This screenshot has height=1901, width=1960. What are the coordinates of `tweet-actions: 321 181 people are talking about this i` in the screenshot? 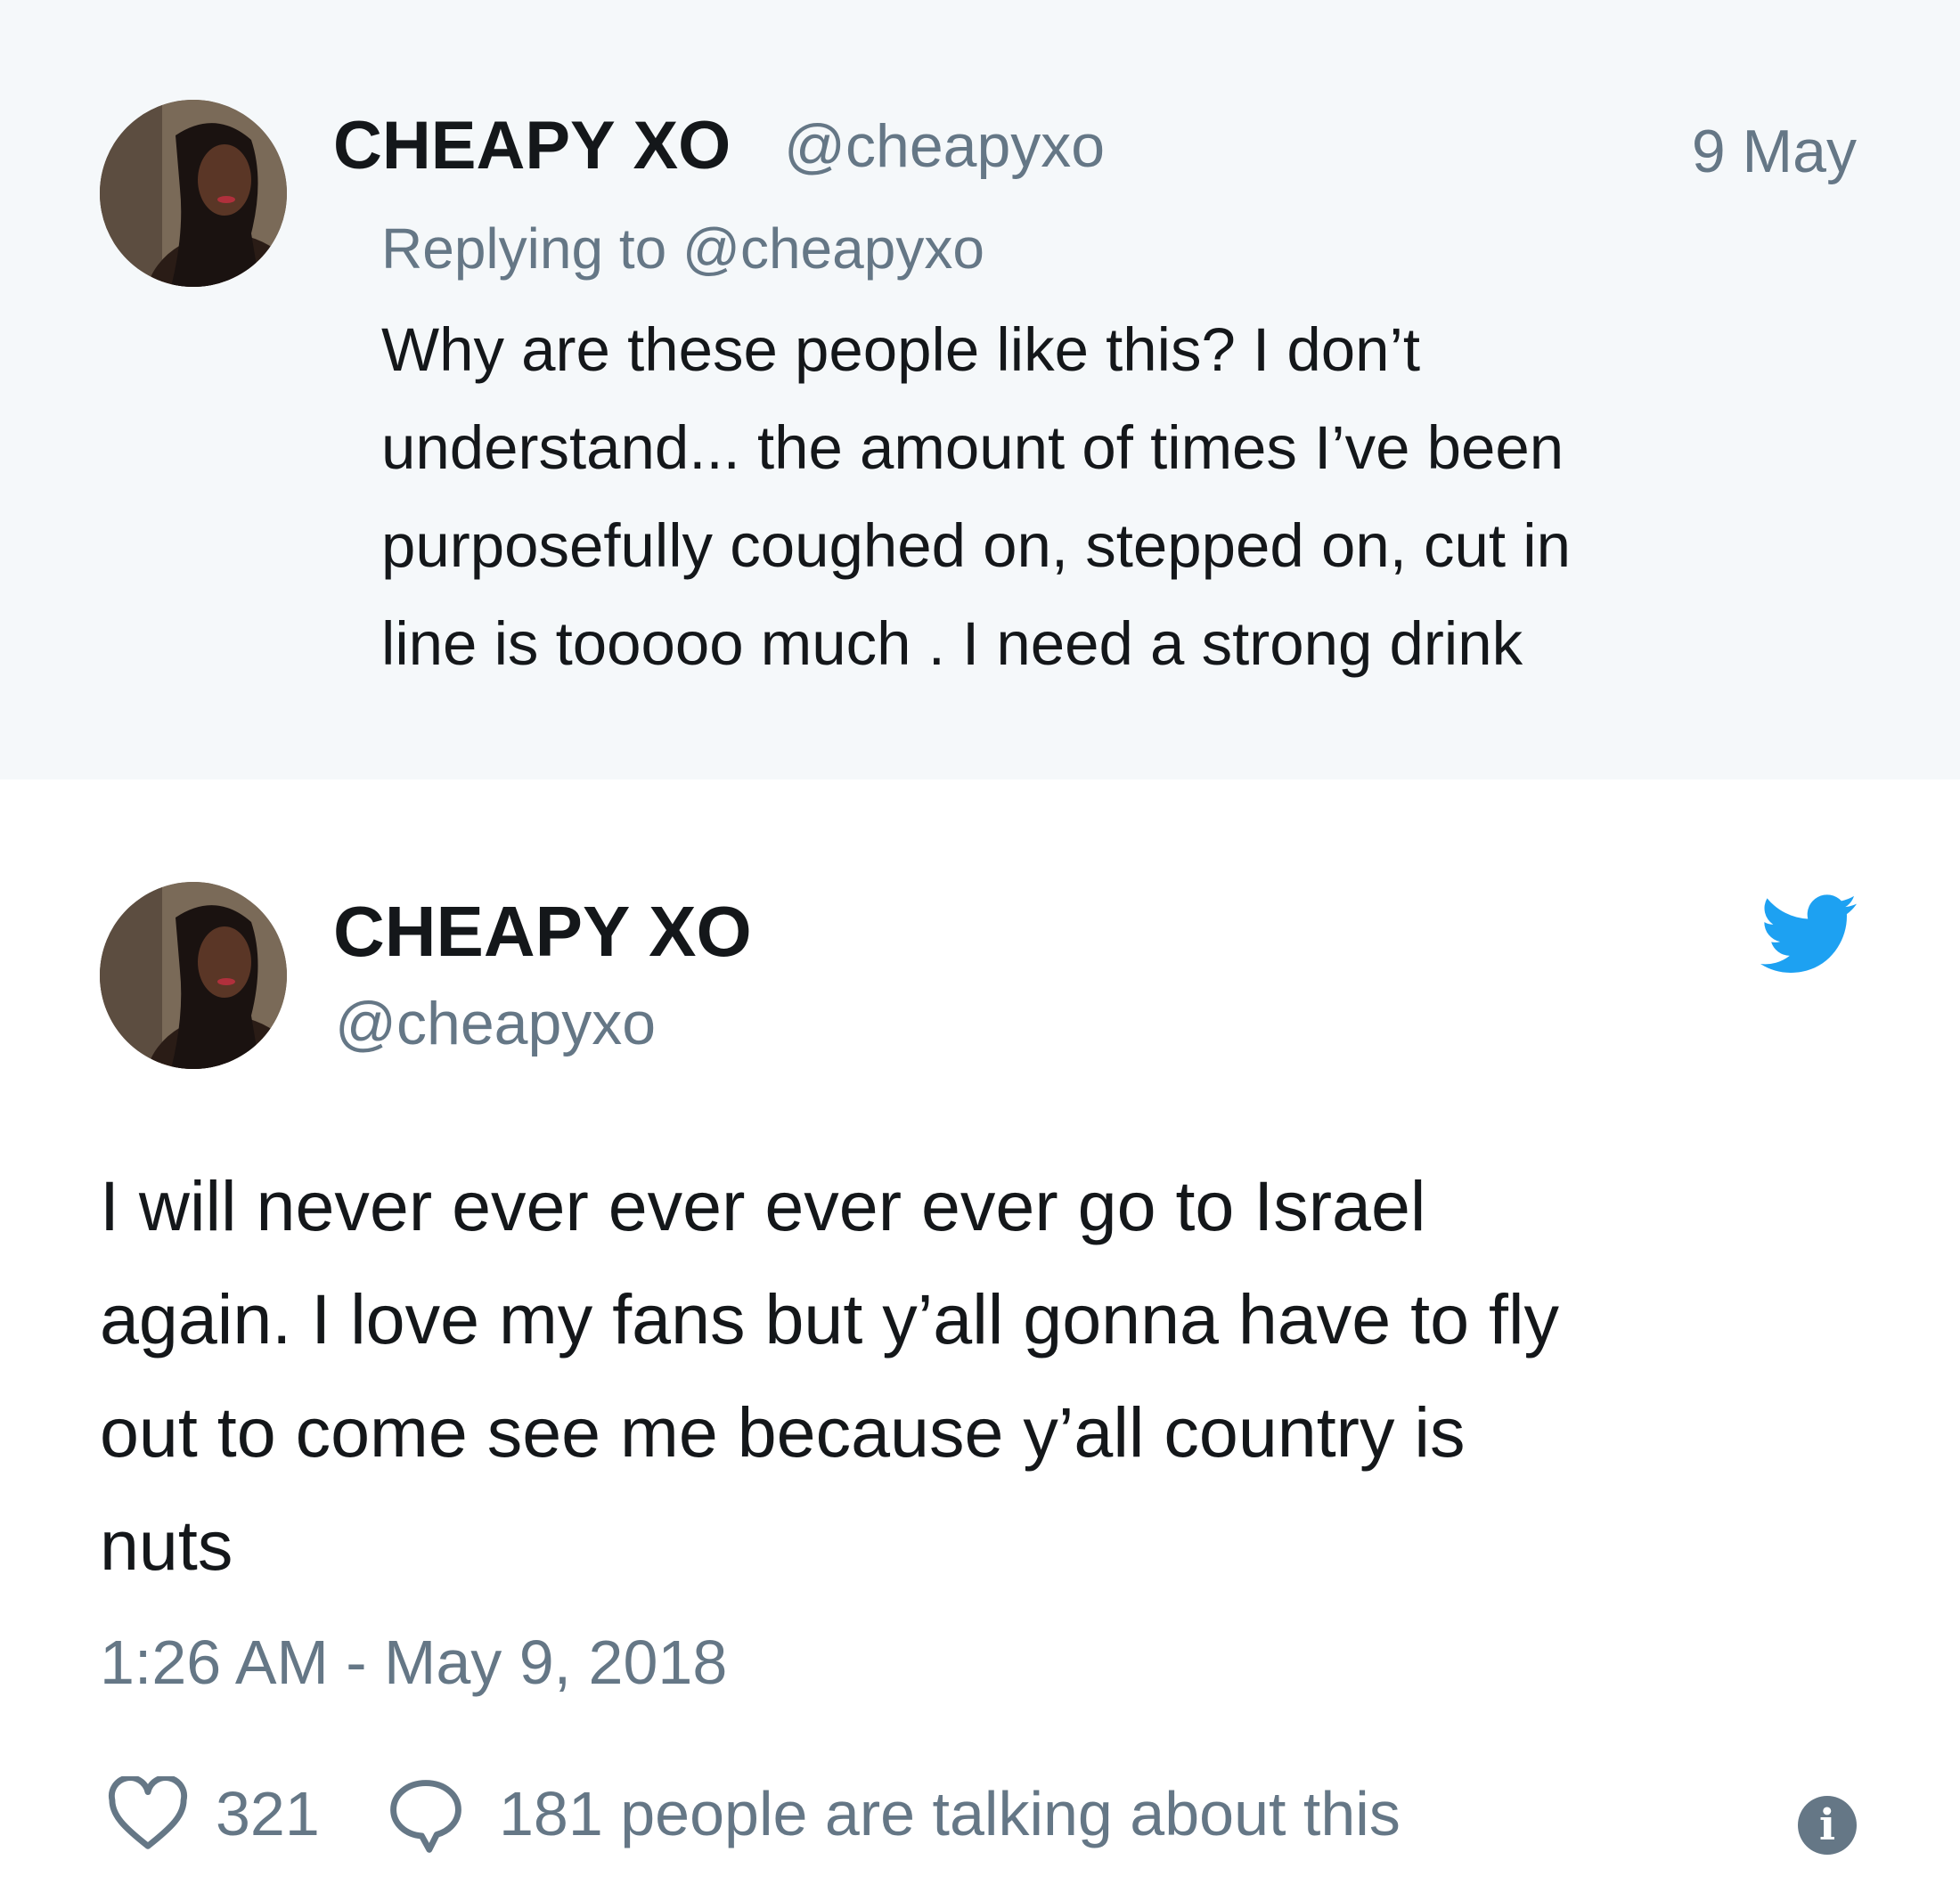 It's located at (991, 1815).